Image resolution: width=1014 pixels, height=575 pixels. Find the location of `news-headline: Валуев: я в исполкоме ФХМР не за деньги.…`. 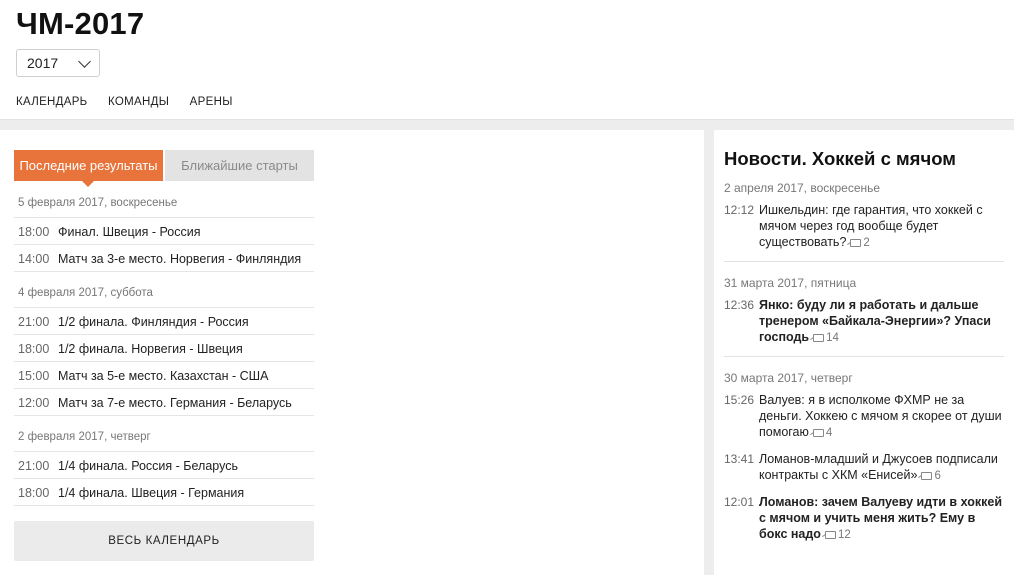

news-headline: Валуев: я в исполкоме ФХМР не за деньги.… is located at coordinates (880, 416).